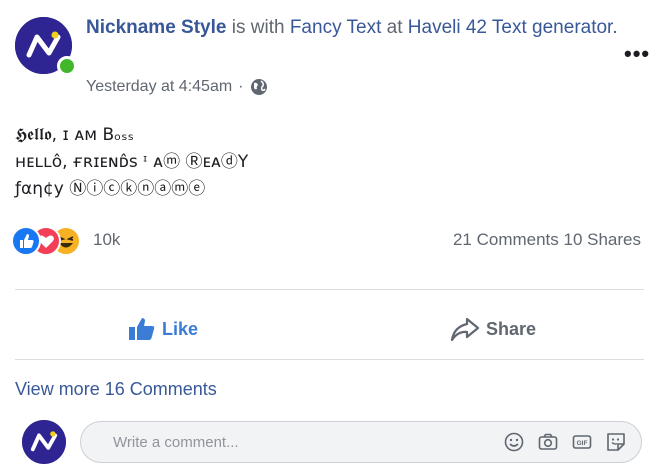  Describe the element at coordinates (637, 54) in the screenshot. I see `more-options-icon: •••` at that location.